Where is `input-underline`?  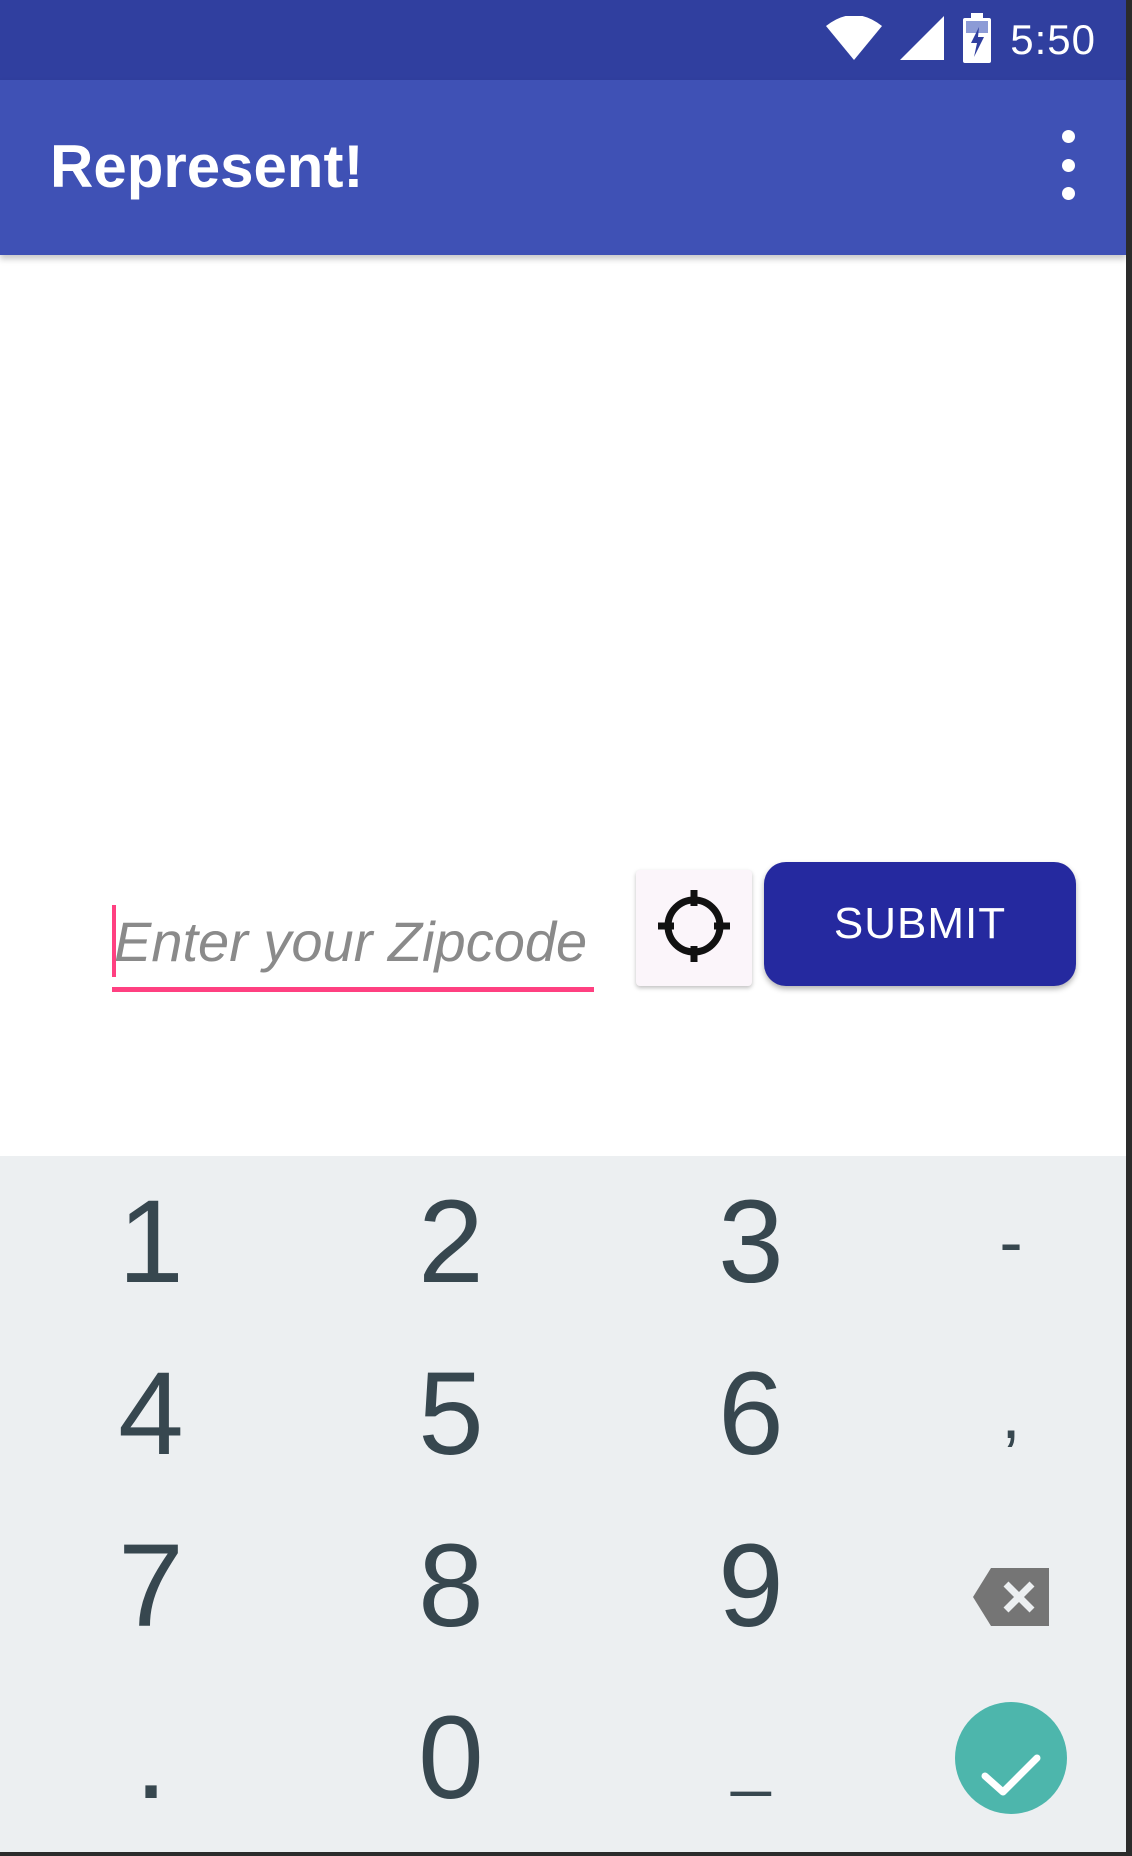 input-underline is located at coordinates (353, 989).